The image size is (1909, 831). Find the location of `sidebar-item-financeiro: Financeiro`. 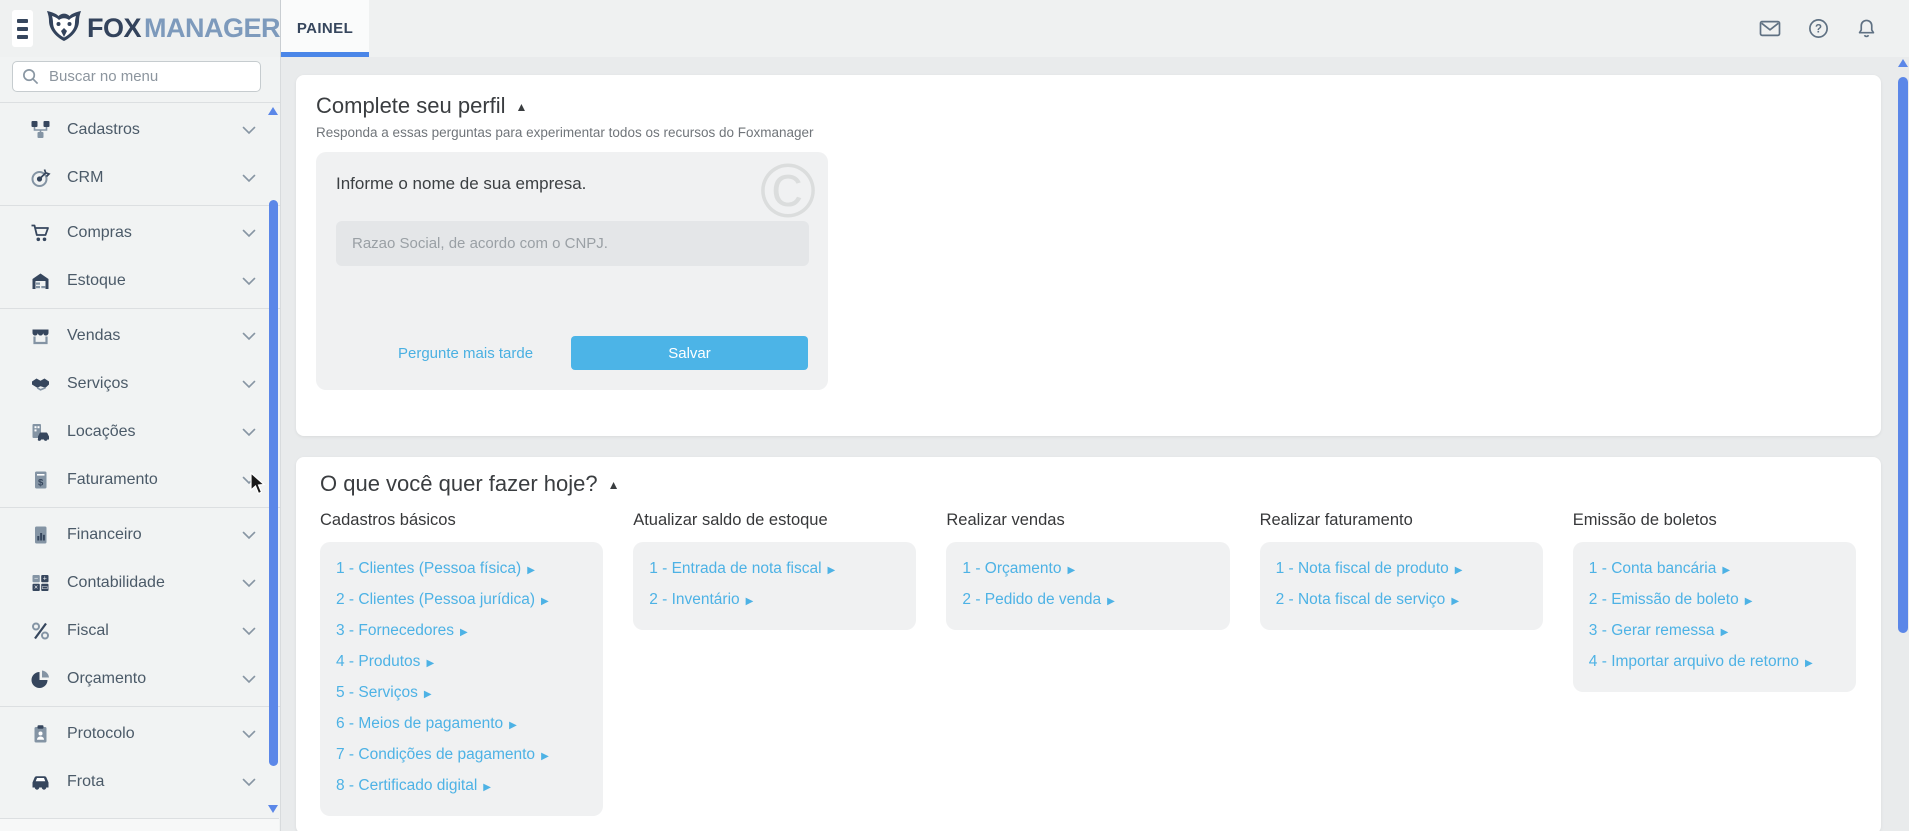

sidebar-item-financeiro: Financeiro is located at coordinates (140, 535).